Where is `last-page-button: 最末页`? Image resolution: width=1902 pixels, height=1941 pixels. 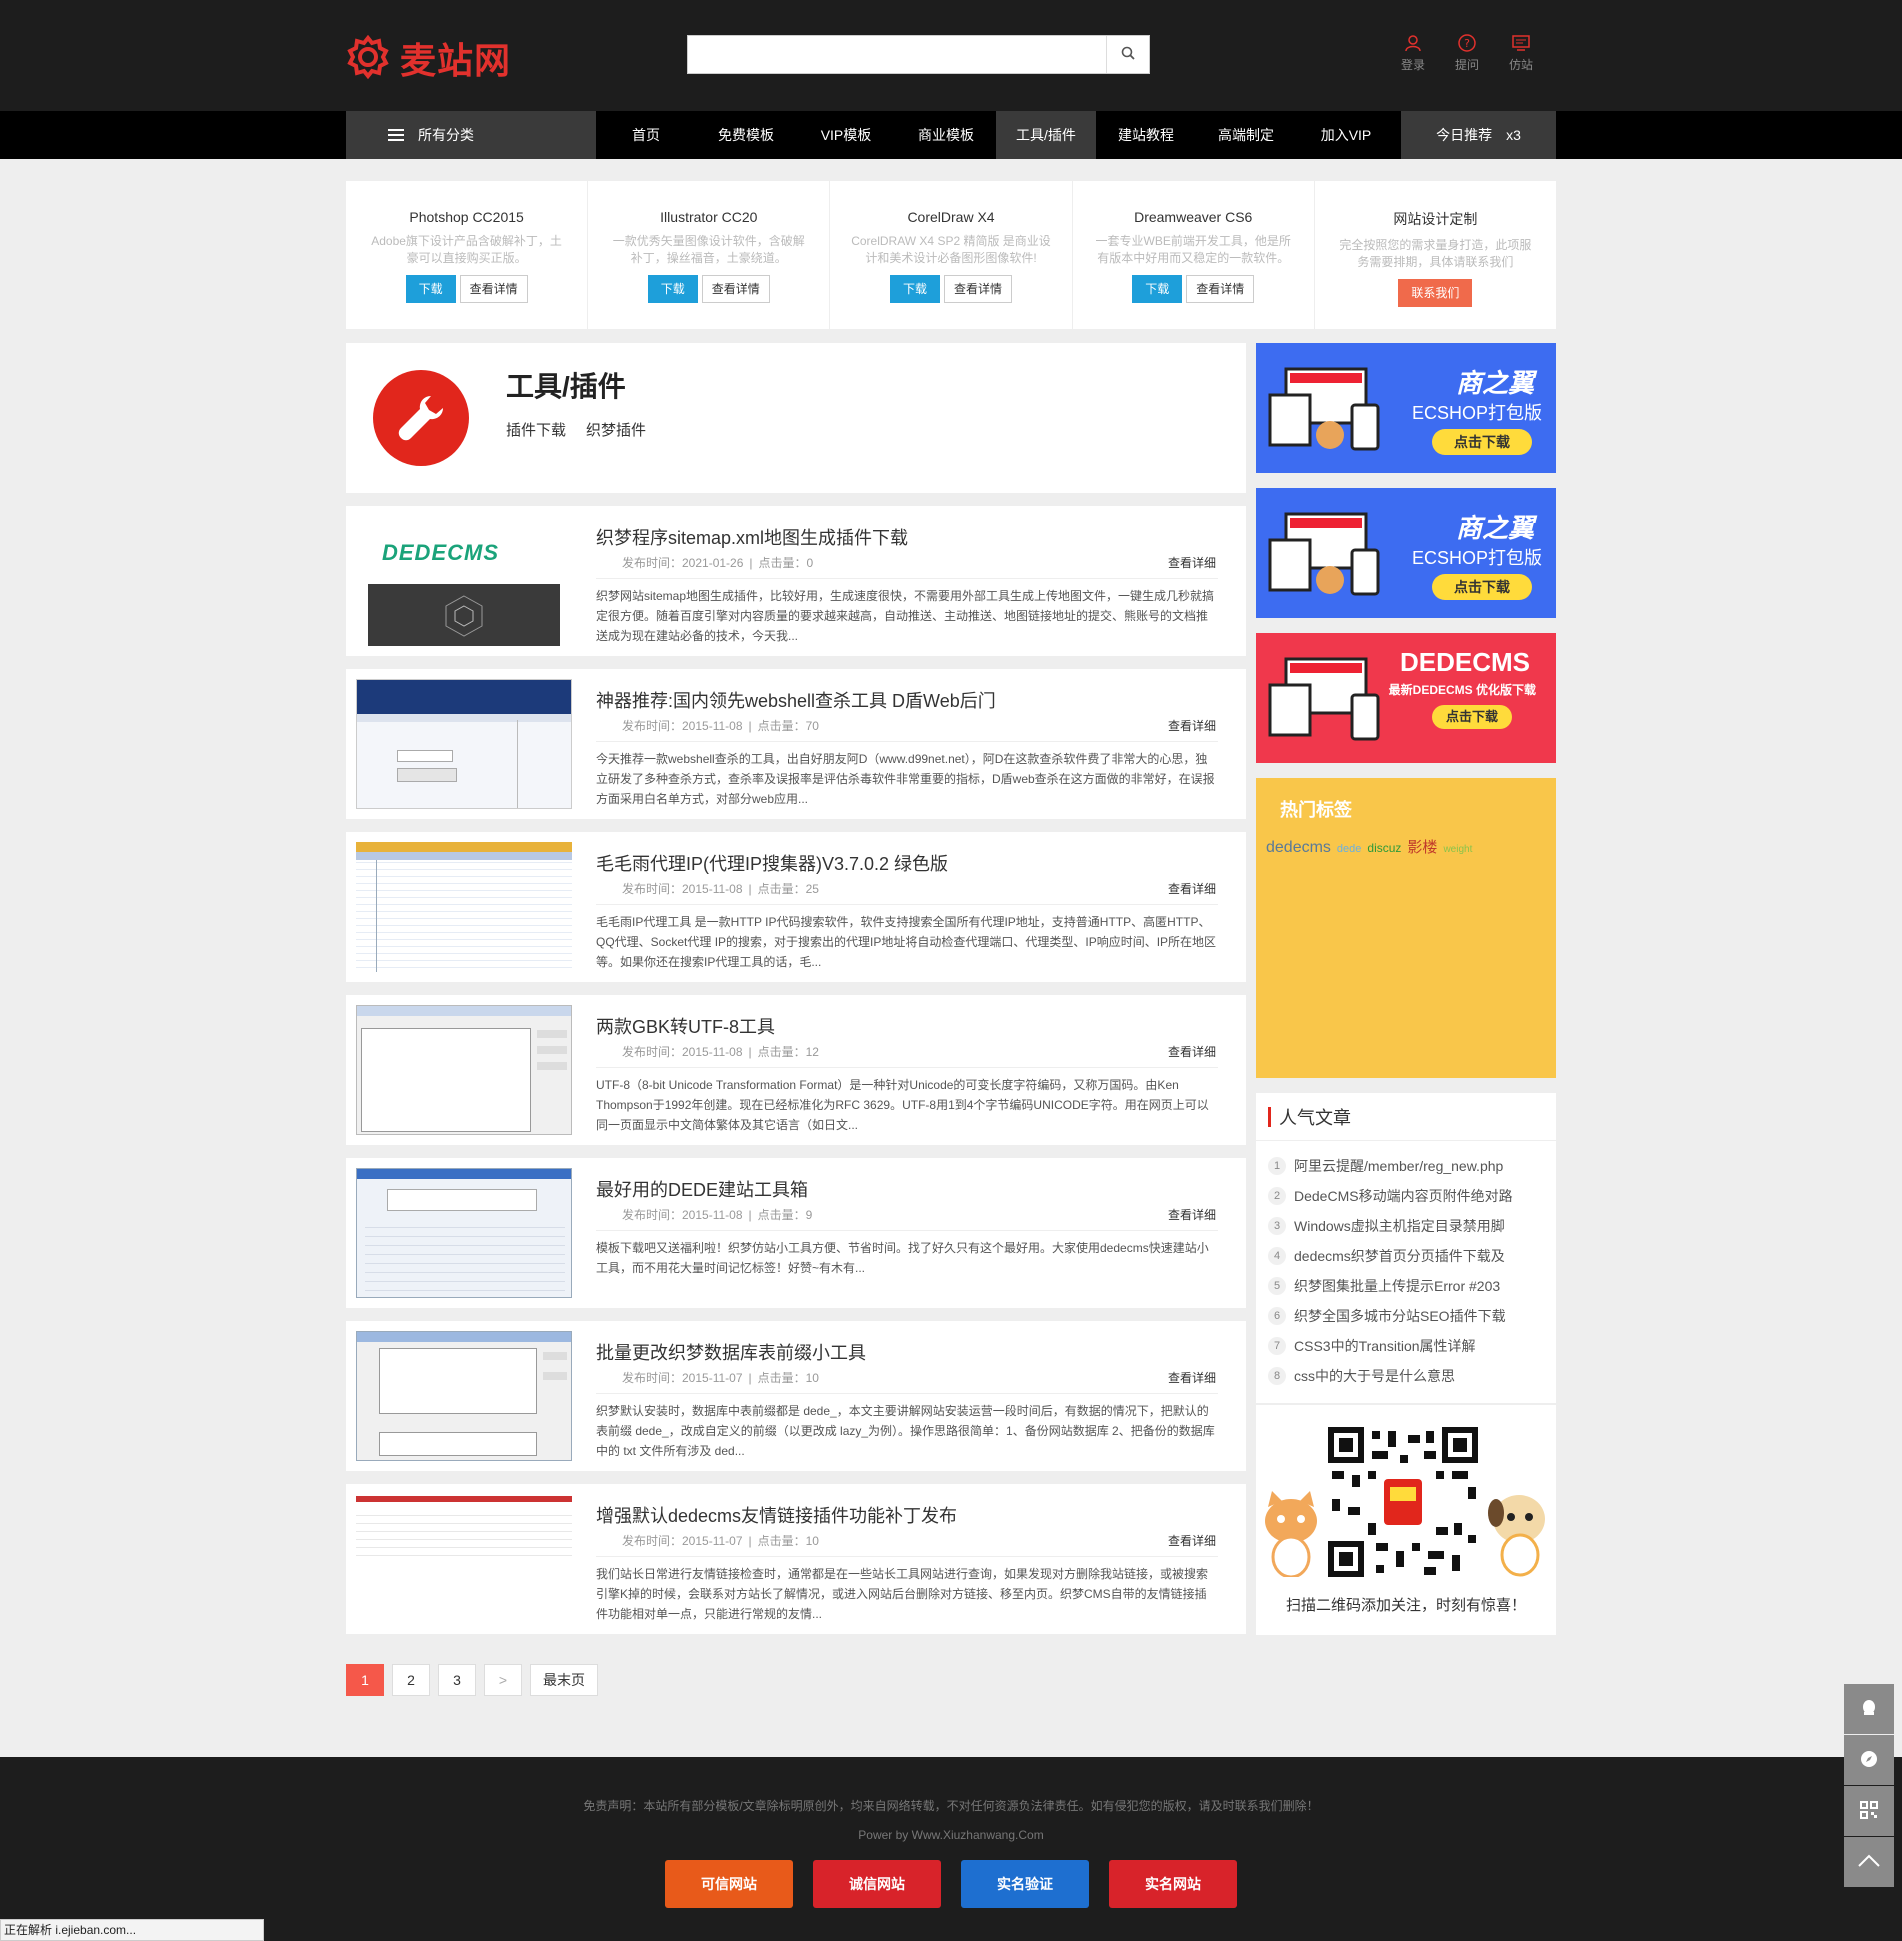 last-page-button: 最末页 is located at coordinates (564, 1680).